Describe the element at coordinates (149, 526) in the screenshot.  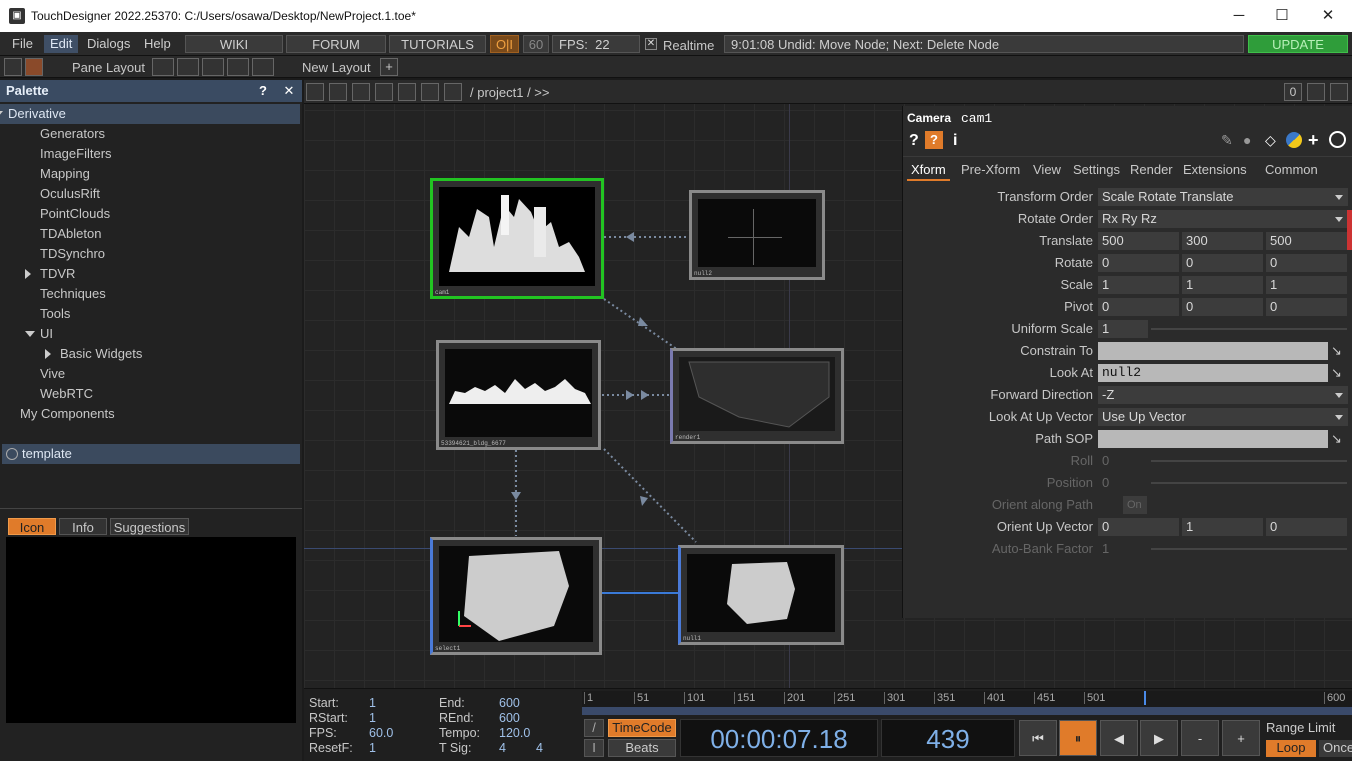
I see `tab-suggestions: Suggestions` at that location.